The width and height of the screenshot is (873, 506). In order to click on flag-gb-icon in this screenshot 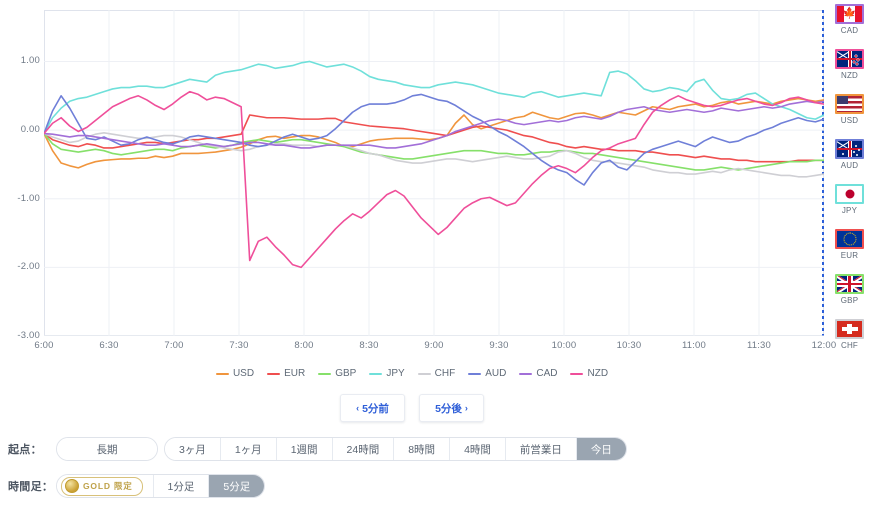, I will do `click(849, 284)`.